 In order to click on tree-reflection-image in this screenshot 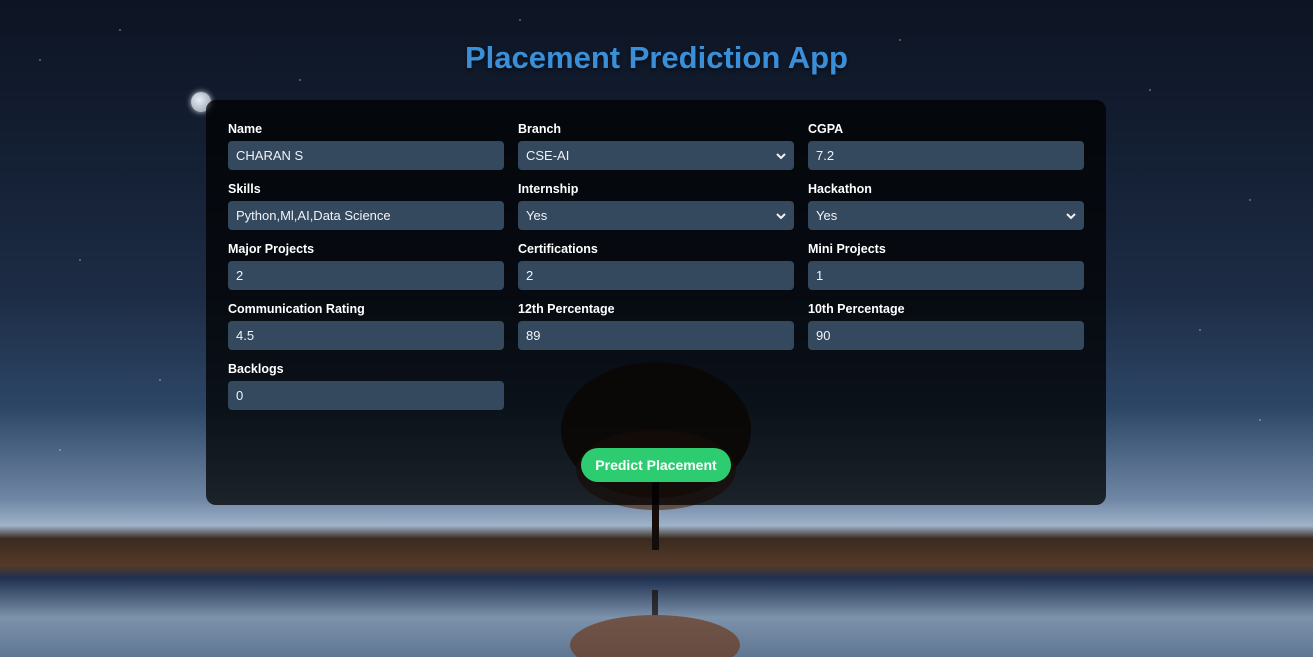, I will do `click(655, 623)`.